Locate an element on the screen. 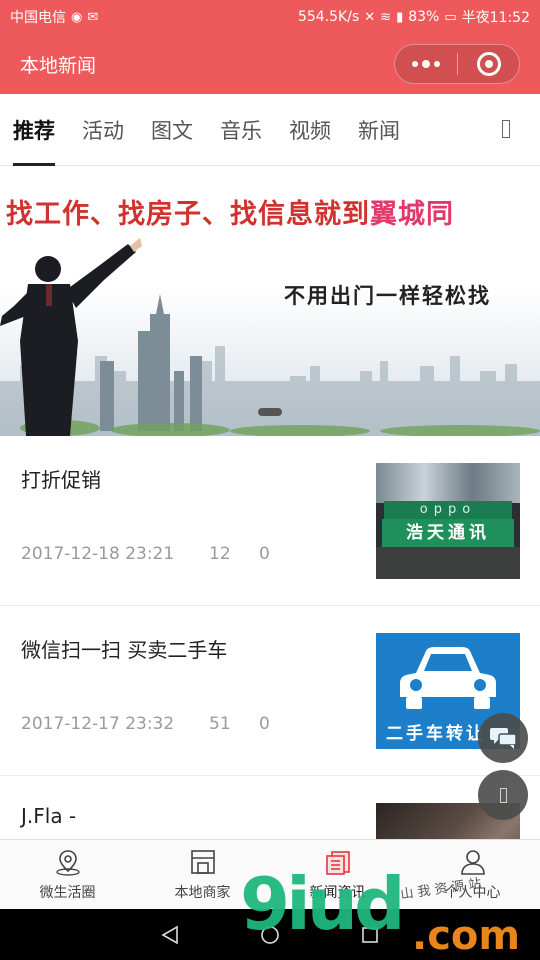 The width and height of the screenshot is (540, 960). location-icon is located at coordinates (67, 862).